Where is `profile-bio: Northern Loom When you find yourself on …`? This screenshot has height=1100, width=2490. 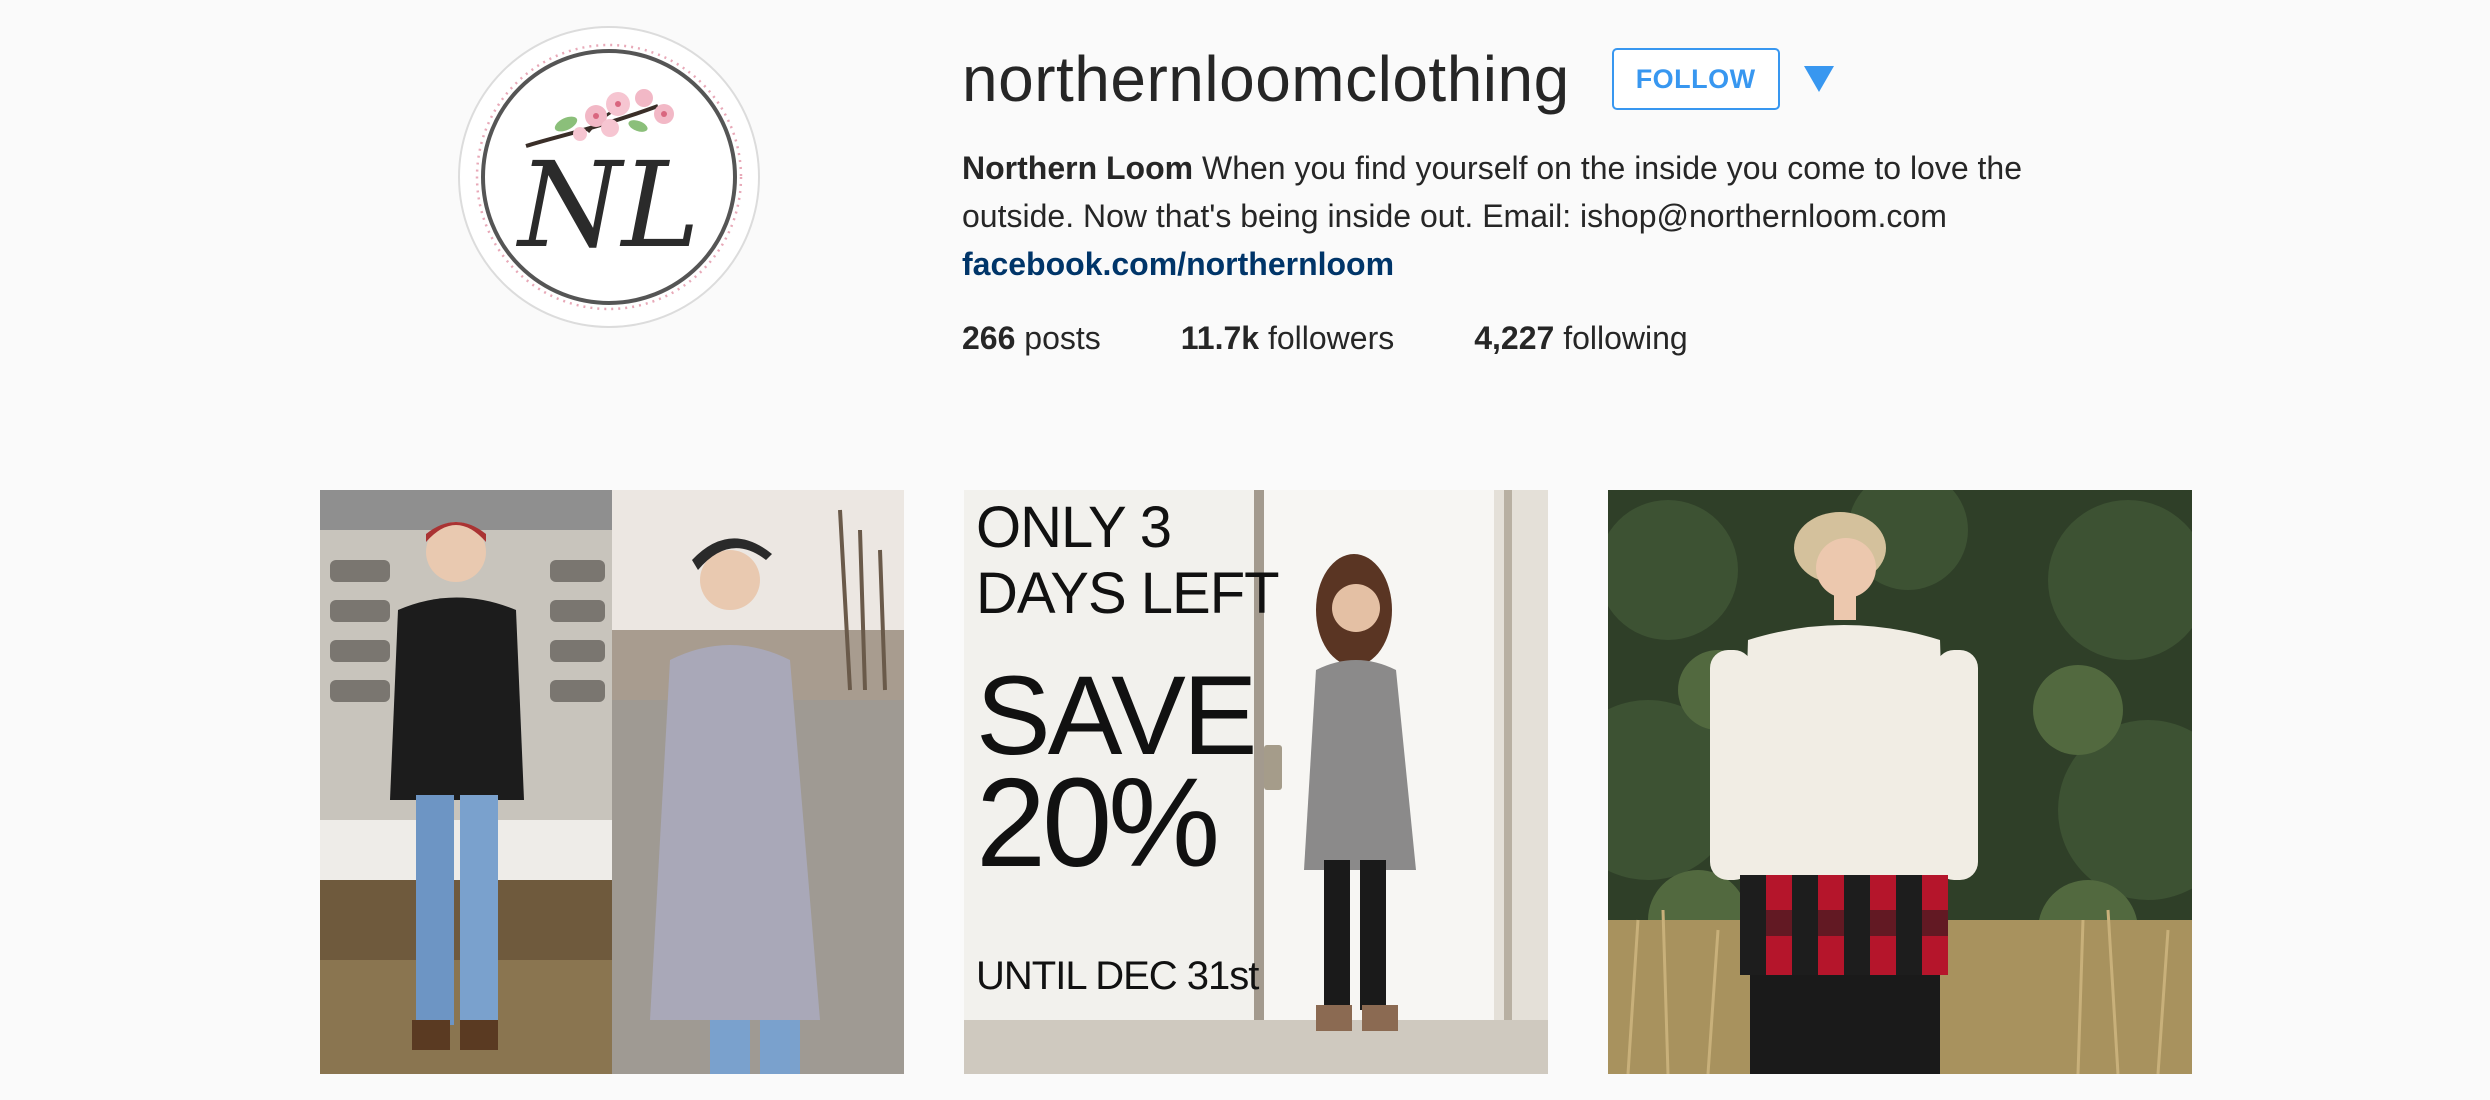
profile-bio: Northern Loom When you find yourself on … is located at coordinates (1537, 216).